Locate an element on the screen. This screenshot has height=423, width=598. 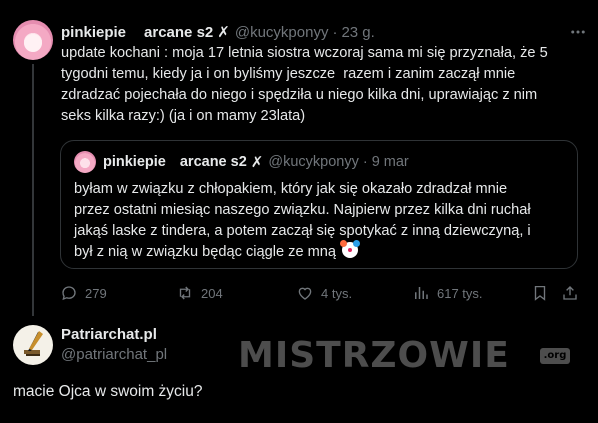
clown-face-icon is located at coordinates (349, 249).